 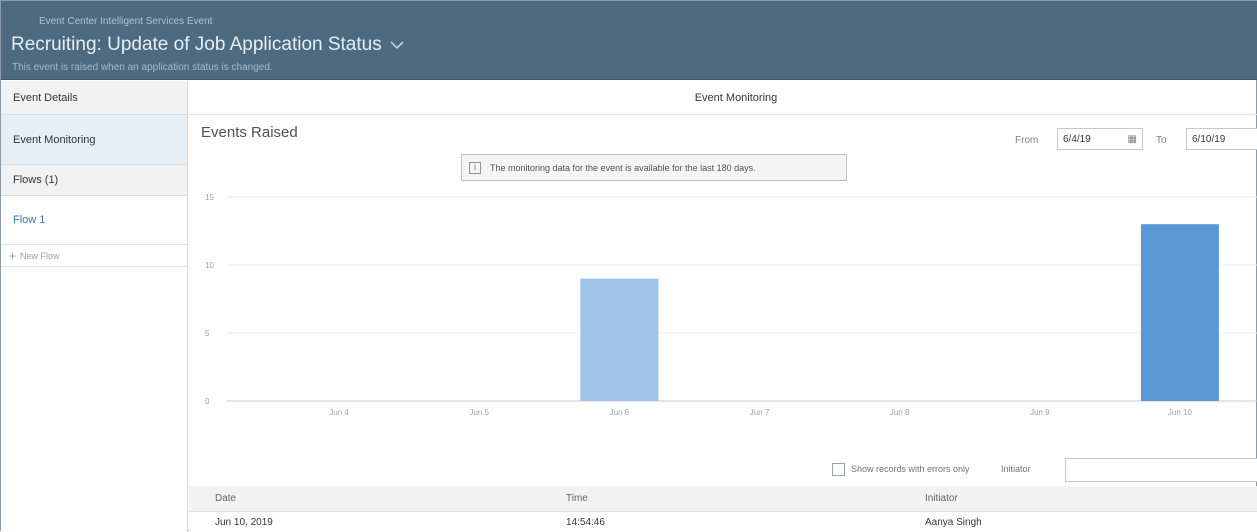 I want to click on column-header-date: Date, so click(x=225, y=498).